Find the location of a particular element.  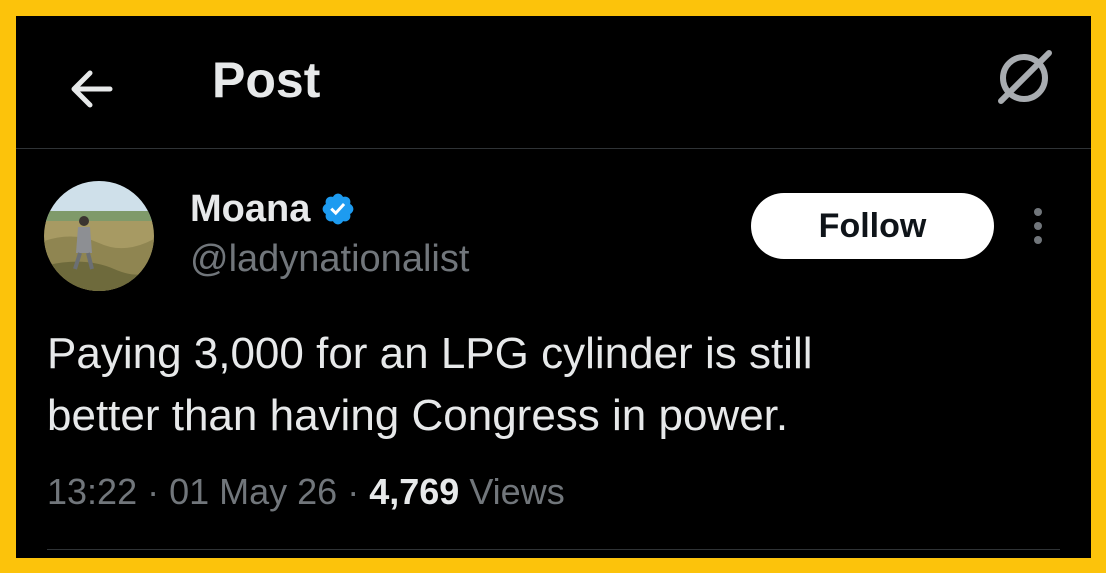

author-display-name: Moana is located at coordinates (250, 209).